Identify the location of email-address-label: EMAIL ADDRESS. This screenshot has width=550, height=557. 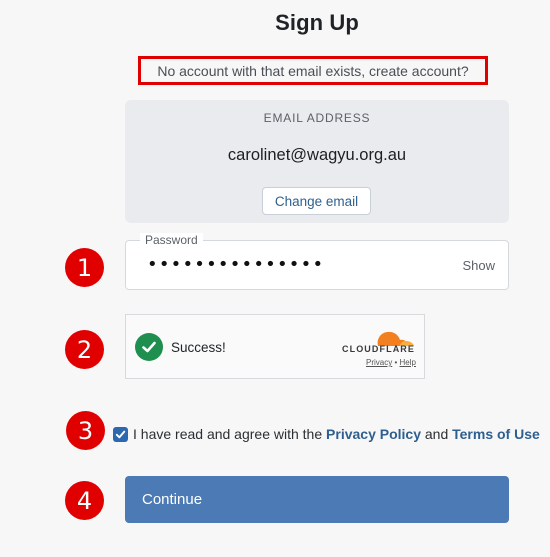
(317, 118).